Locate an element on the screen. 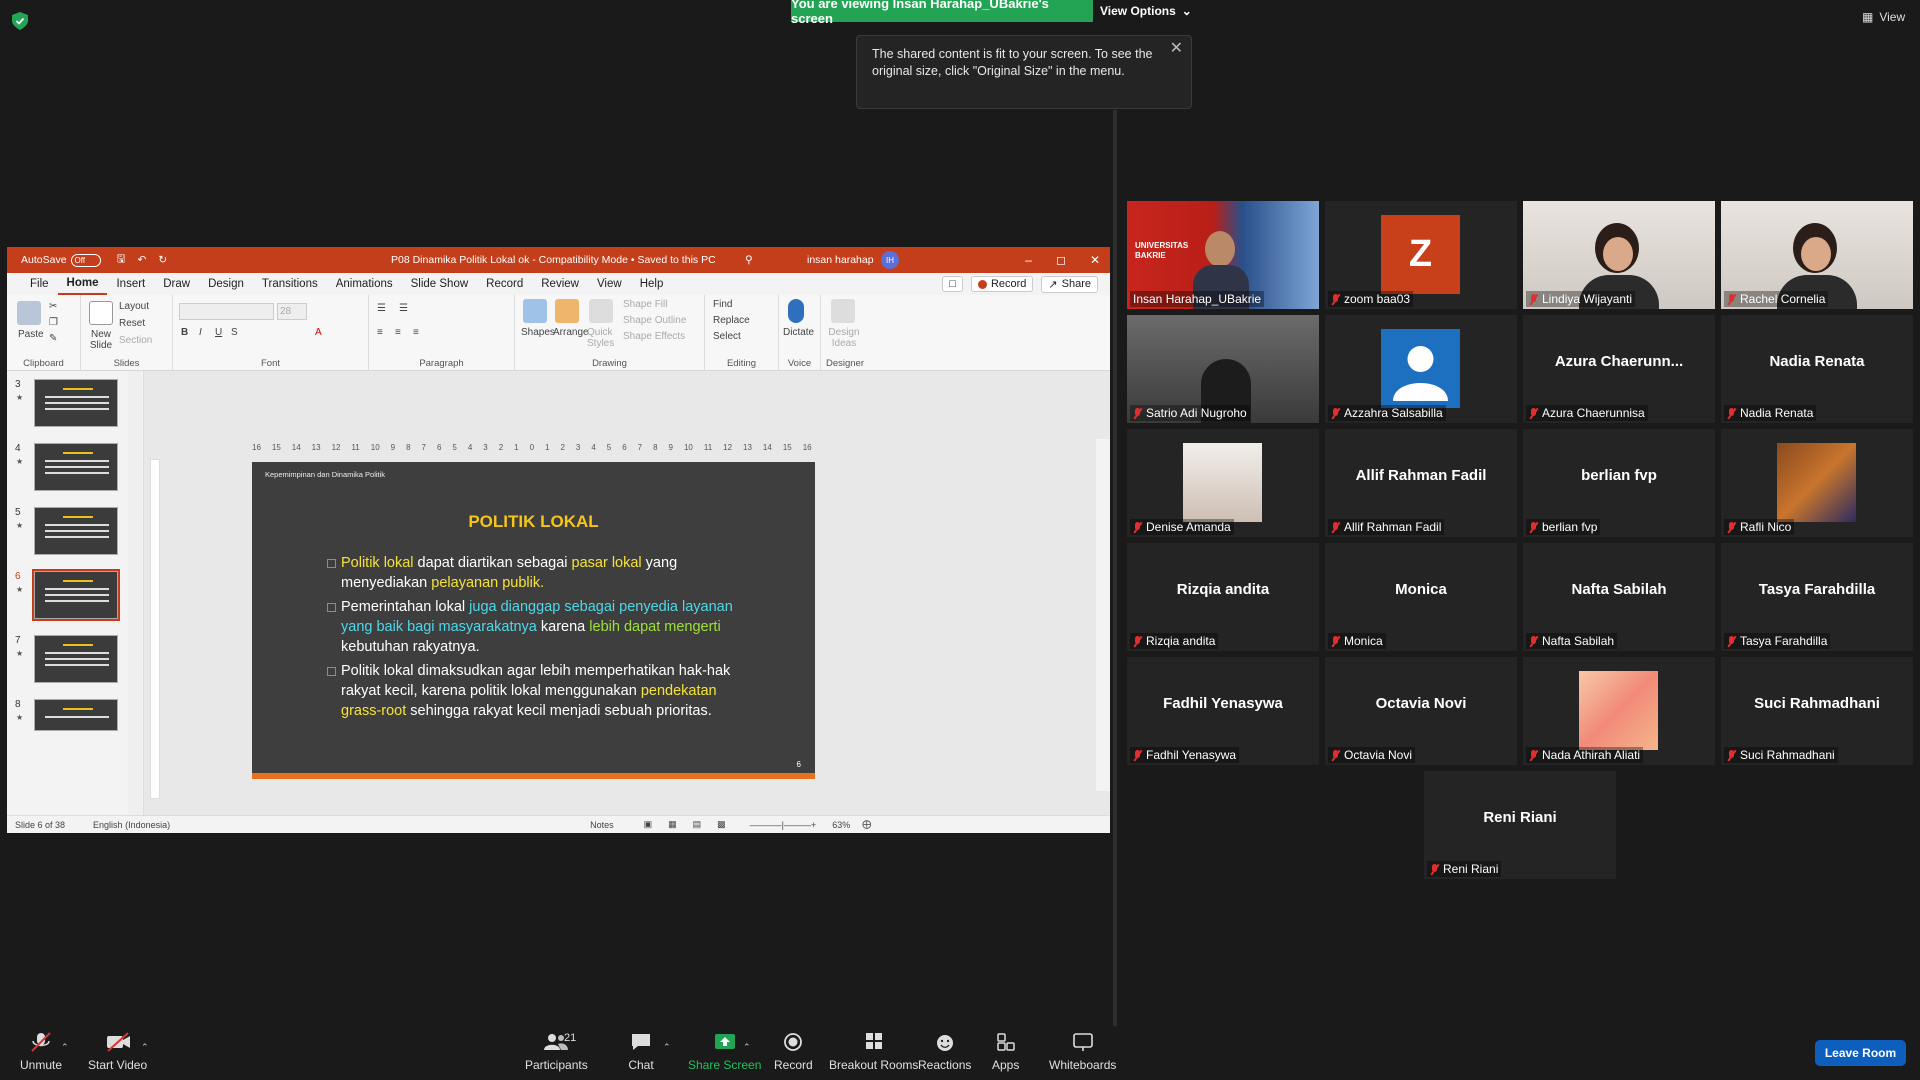 The image size is (1920, 1080). participant-tile: Nafta Sabilah Nafta Sabilah is located at coordinates (1619, 597).